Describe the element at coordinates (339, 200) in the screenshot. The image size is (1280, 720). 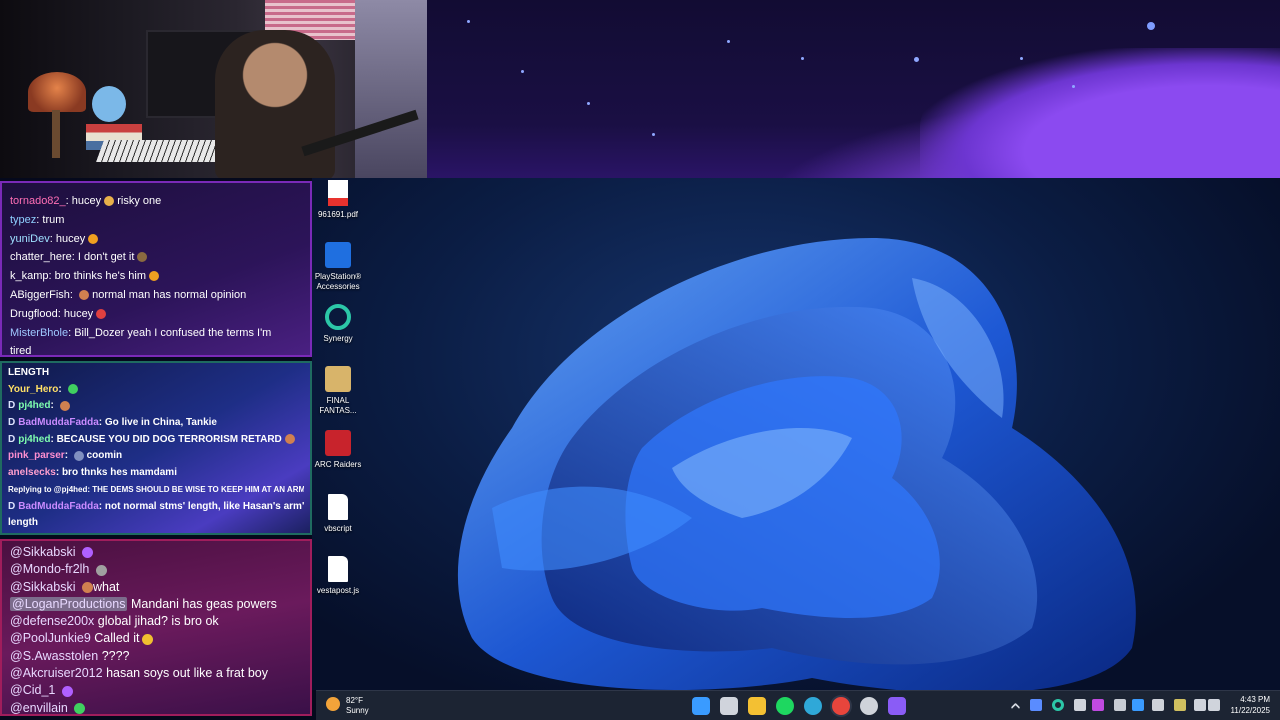
I see `desktop-icon-961691-pdf: 961691.pdf` at that location.